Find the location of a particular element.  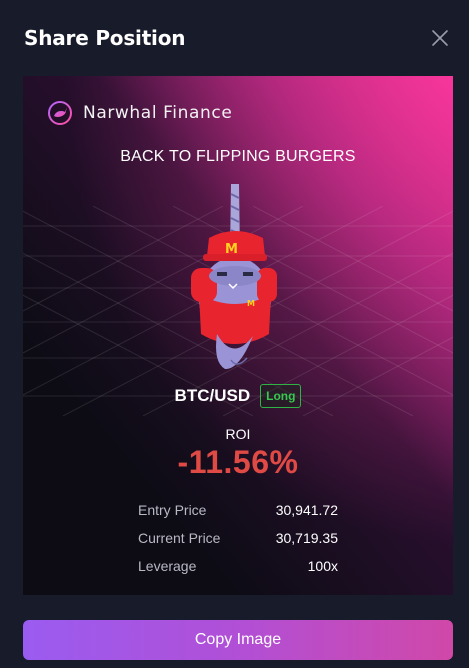

stat-label: Leverage is located at coordinates (167, 566).